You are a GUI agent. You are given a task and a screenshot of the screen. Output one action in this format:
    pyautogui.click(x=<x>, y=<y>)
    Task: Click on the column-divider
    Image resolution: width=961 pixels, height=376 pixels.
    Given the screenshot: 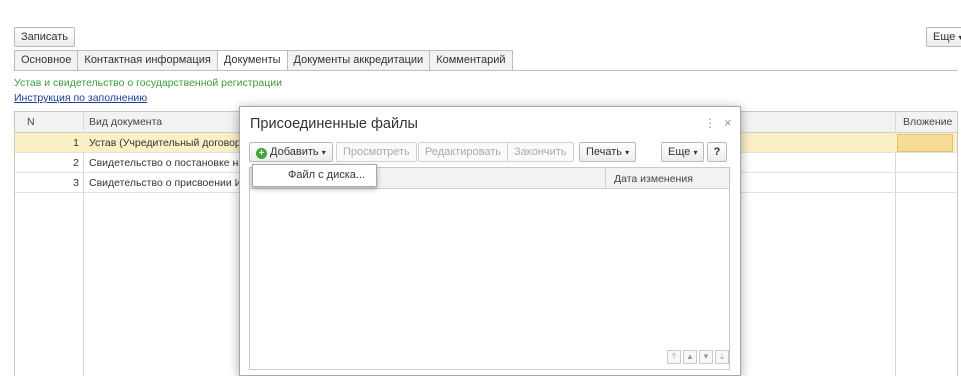 What is the action you would take?
    pyautogui.click(x=605, y=178)
    